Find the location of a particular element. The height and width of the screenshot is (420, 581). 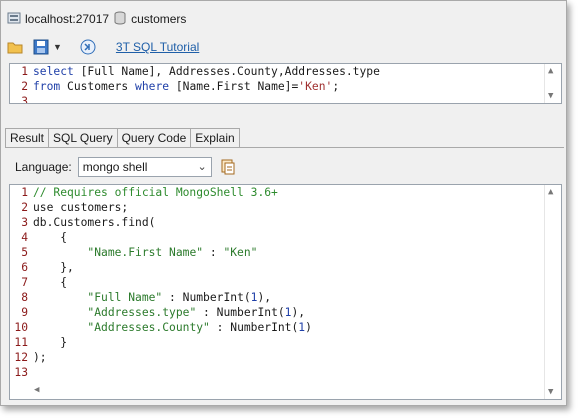

execute-icon is located at coordinates (88, 47).